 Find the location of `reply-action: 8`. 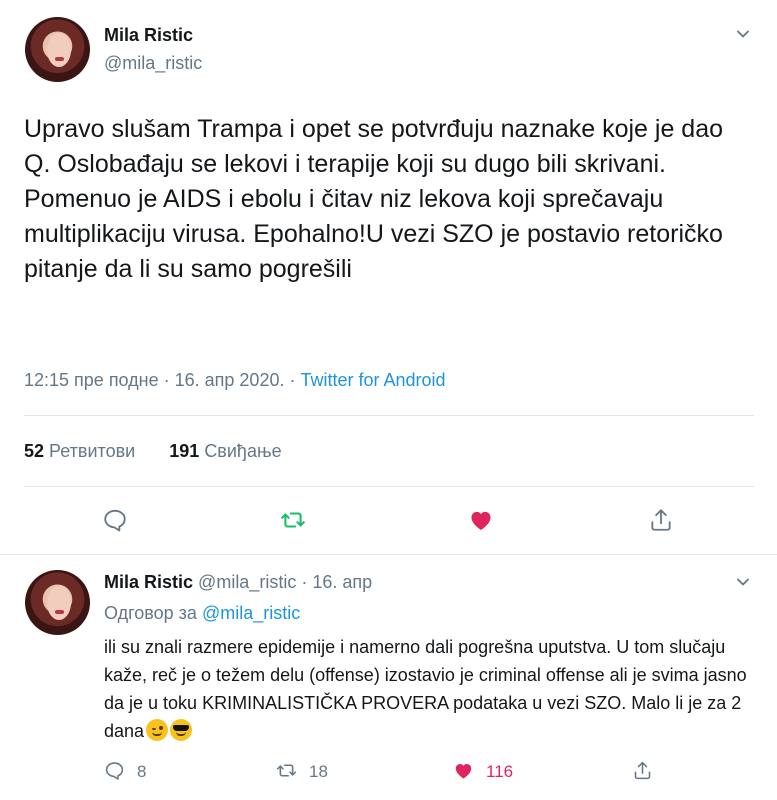

reply-action: 8 is located at coordinates (125, 771).